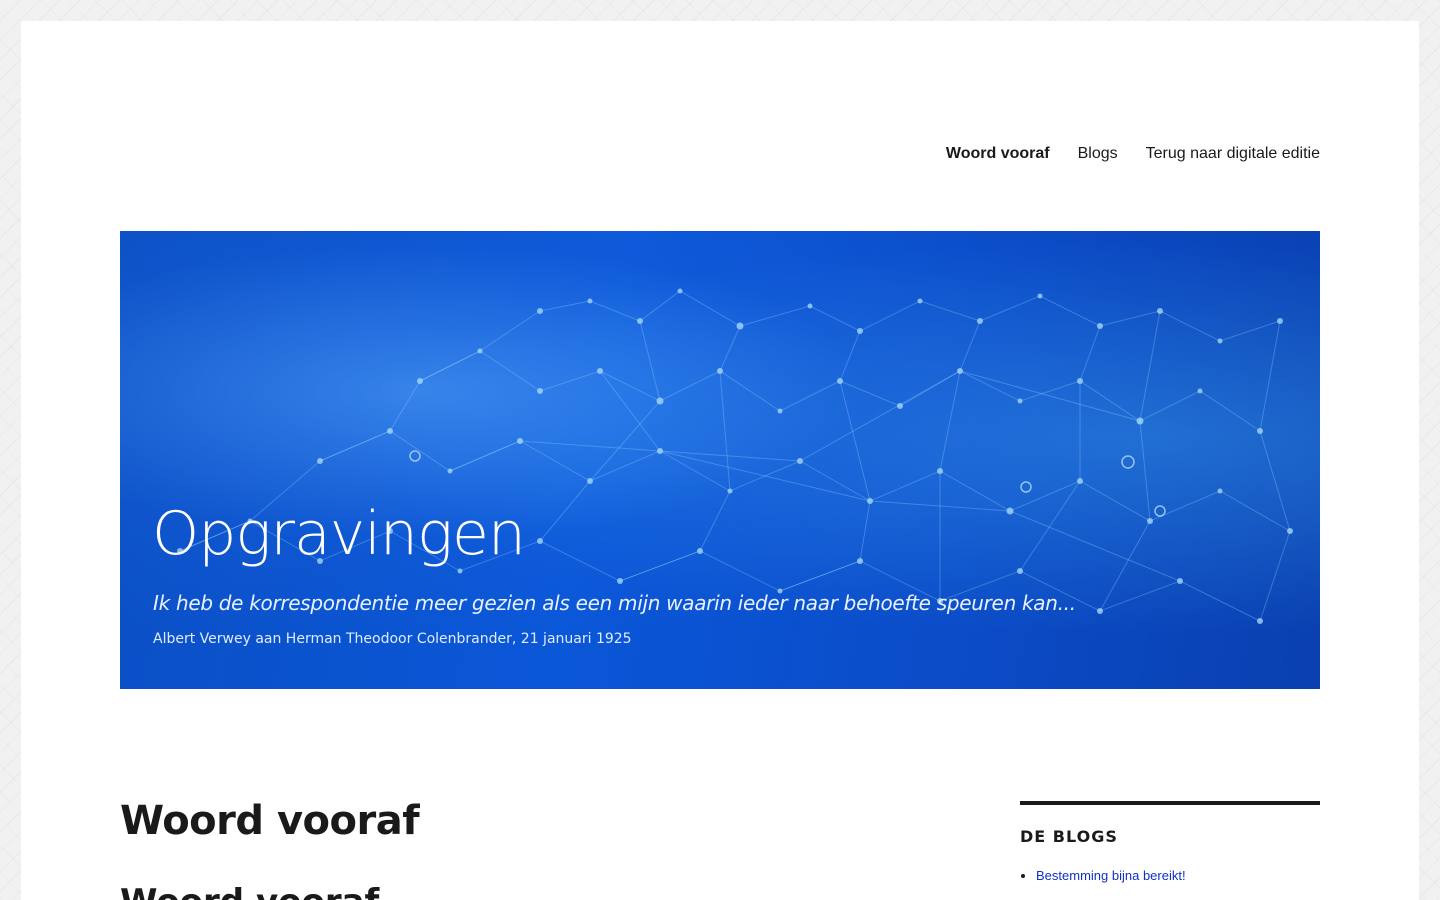  Describe the element at coordinates (270, 821) in the screenshot. I see `page-title: Woord vooraf` at that location.